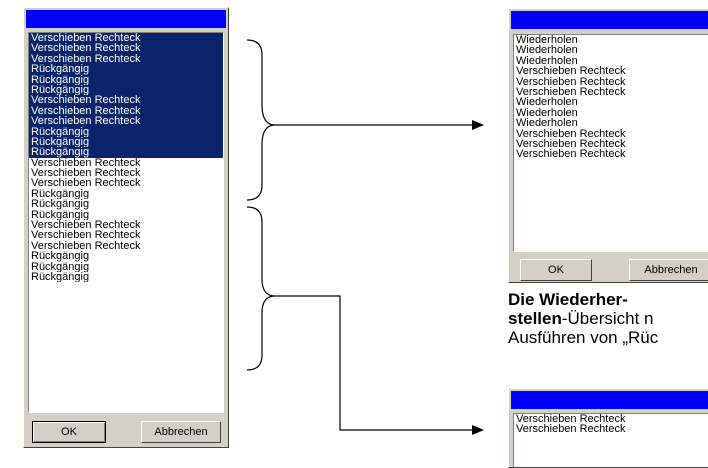 This screenshot has width=708, height=468. What do you see at coordinates (261, 288) in the screenshot?
I see `lower-brace-icon` at bounding box center [261, 288].